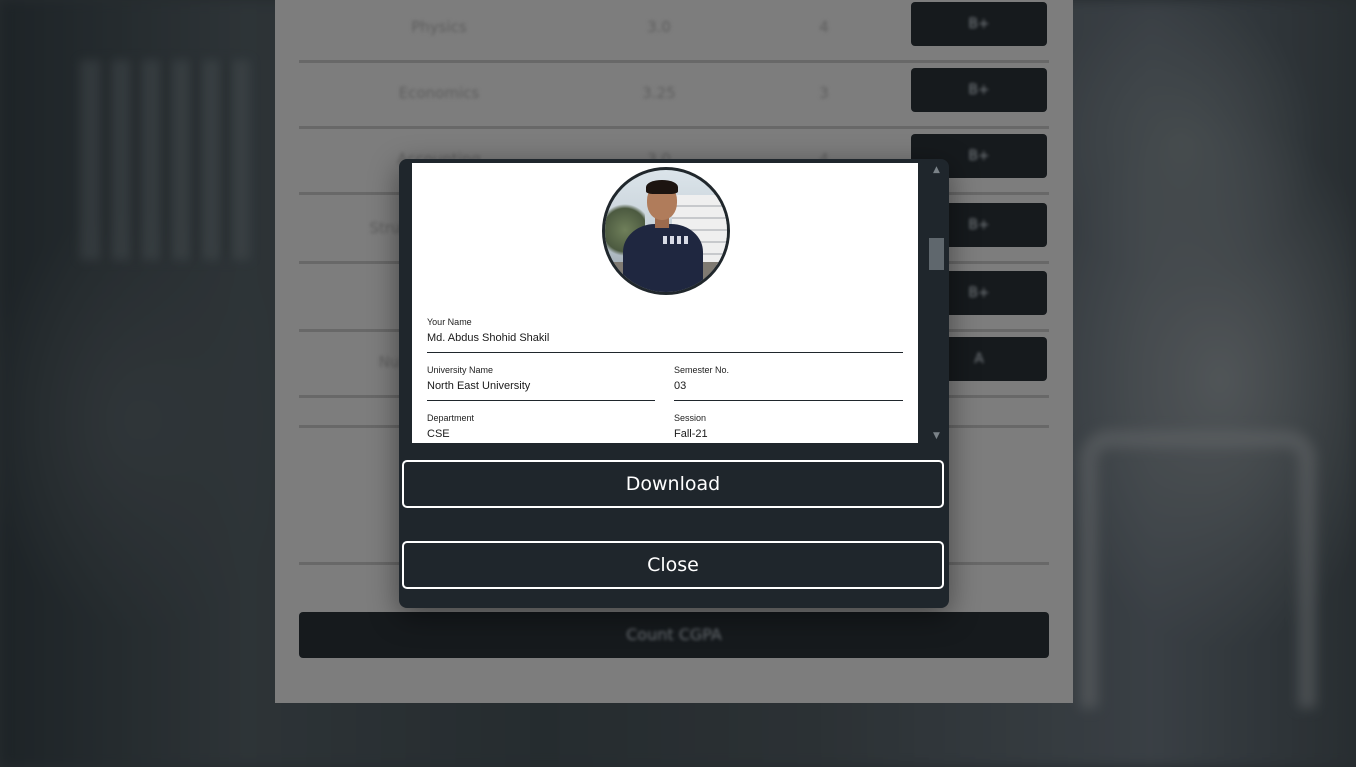  What do you see at coordinates (479, 386) in the screenshot?
I see `university-value: North East University` at bounding box center [479, 386].